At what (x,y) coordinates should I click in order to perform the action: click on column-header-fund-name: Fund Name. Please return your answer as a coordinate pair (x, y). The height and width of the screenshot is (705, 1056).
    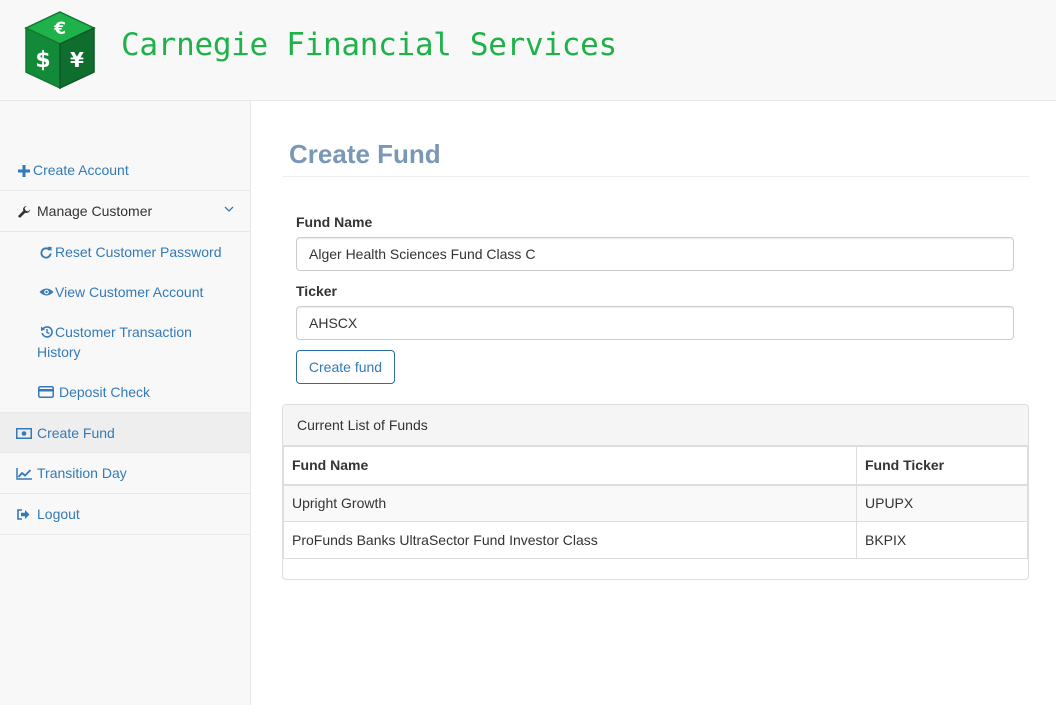
    Looking at the image, I should click on (570, 466).